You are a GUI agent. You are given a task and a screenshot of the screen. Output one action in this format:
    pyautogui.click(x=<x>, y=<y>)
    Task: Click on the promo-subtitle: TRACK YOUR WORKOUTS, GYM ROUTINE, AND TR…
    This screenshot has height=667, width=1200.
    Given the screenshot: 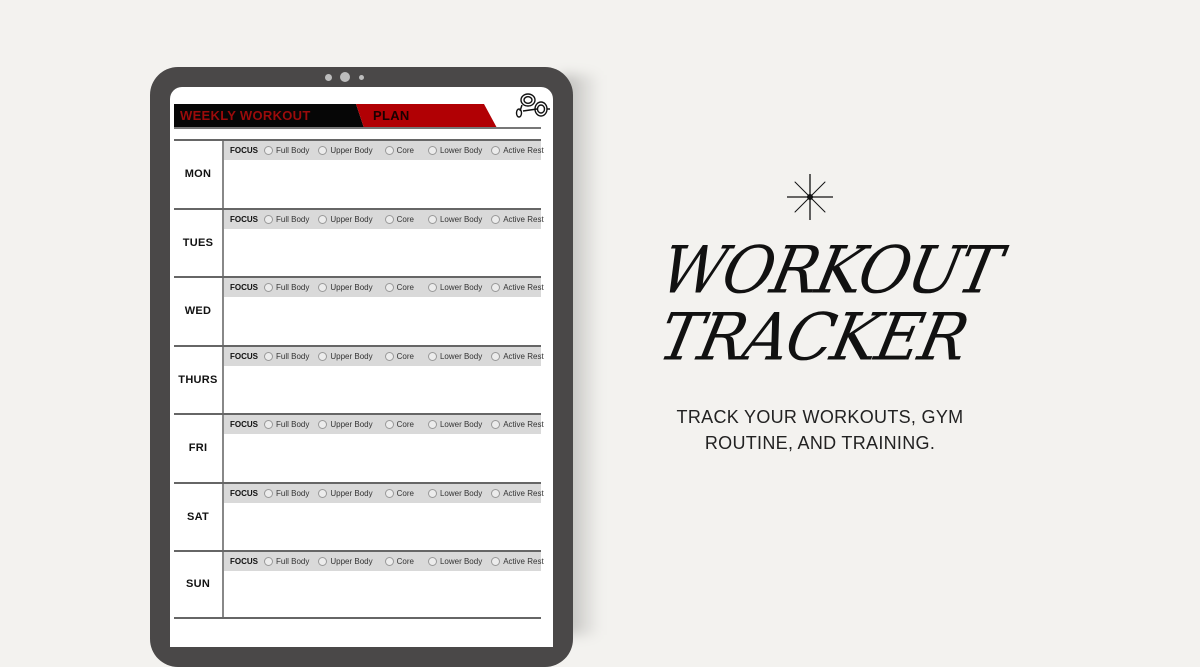 What is the action you would take?
    pyautogui.click(x=820, y=430)
    